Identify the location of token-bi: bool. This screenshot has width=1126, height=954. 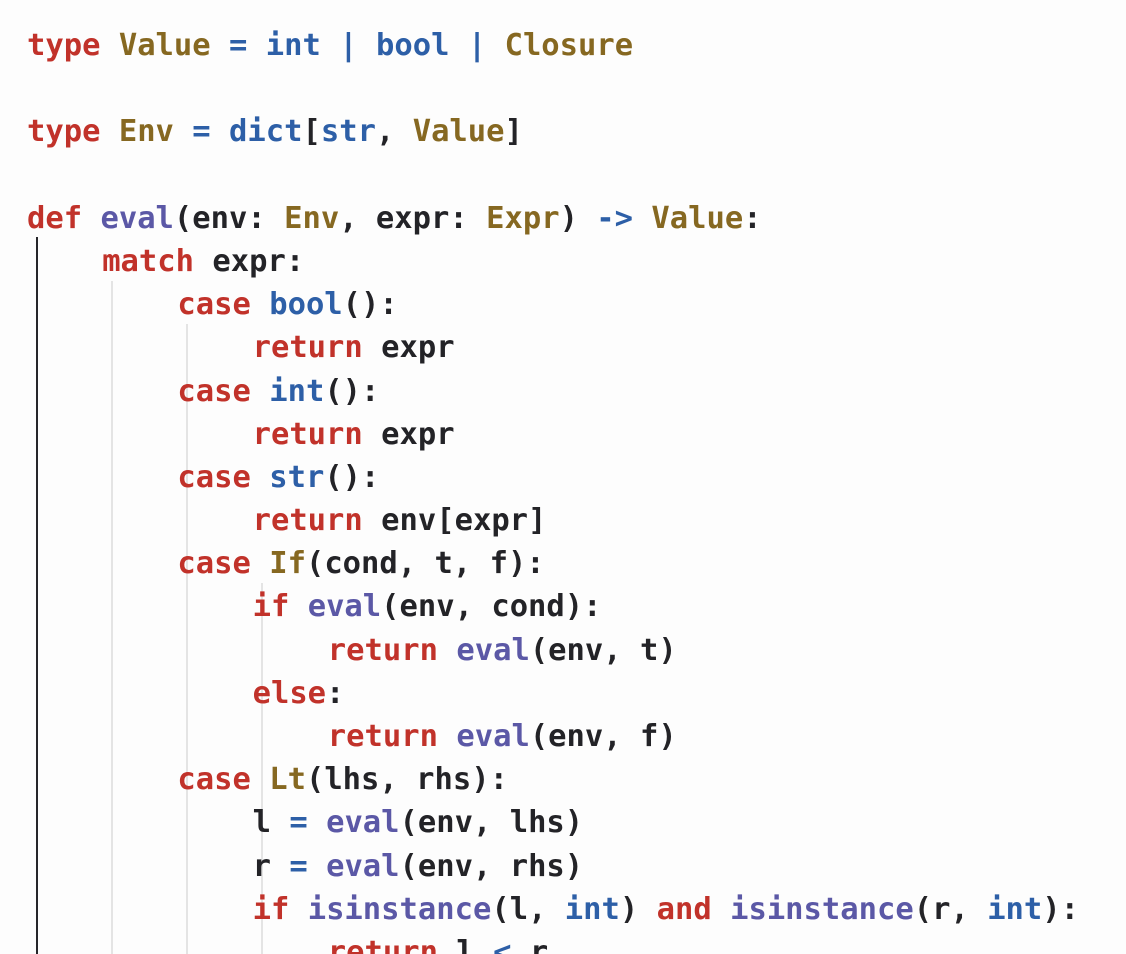
(306, 305).